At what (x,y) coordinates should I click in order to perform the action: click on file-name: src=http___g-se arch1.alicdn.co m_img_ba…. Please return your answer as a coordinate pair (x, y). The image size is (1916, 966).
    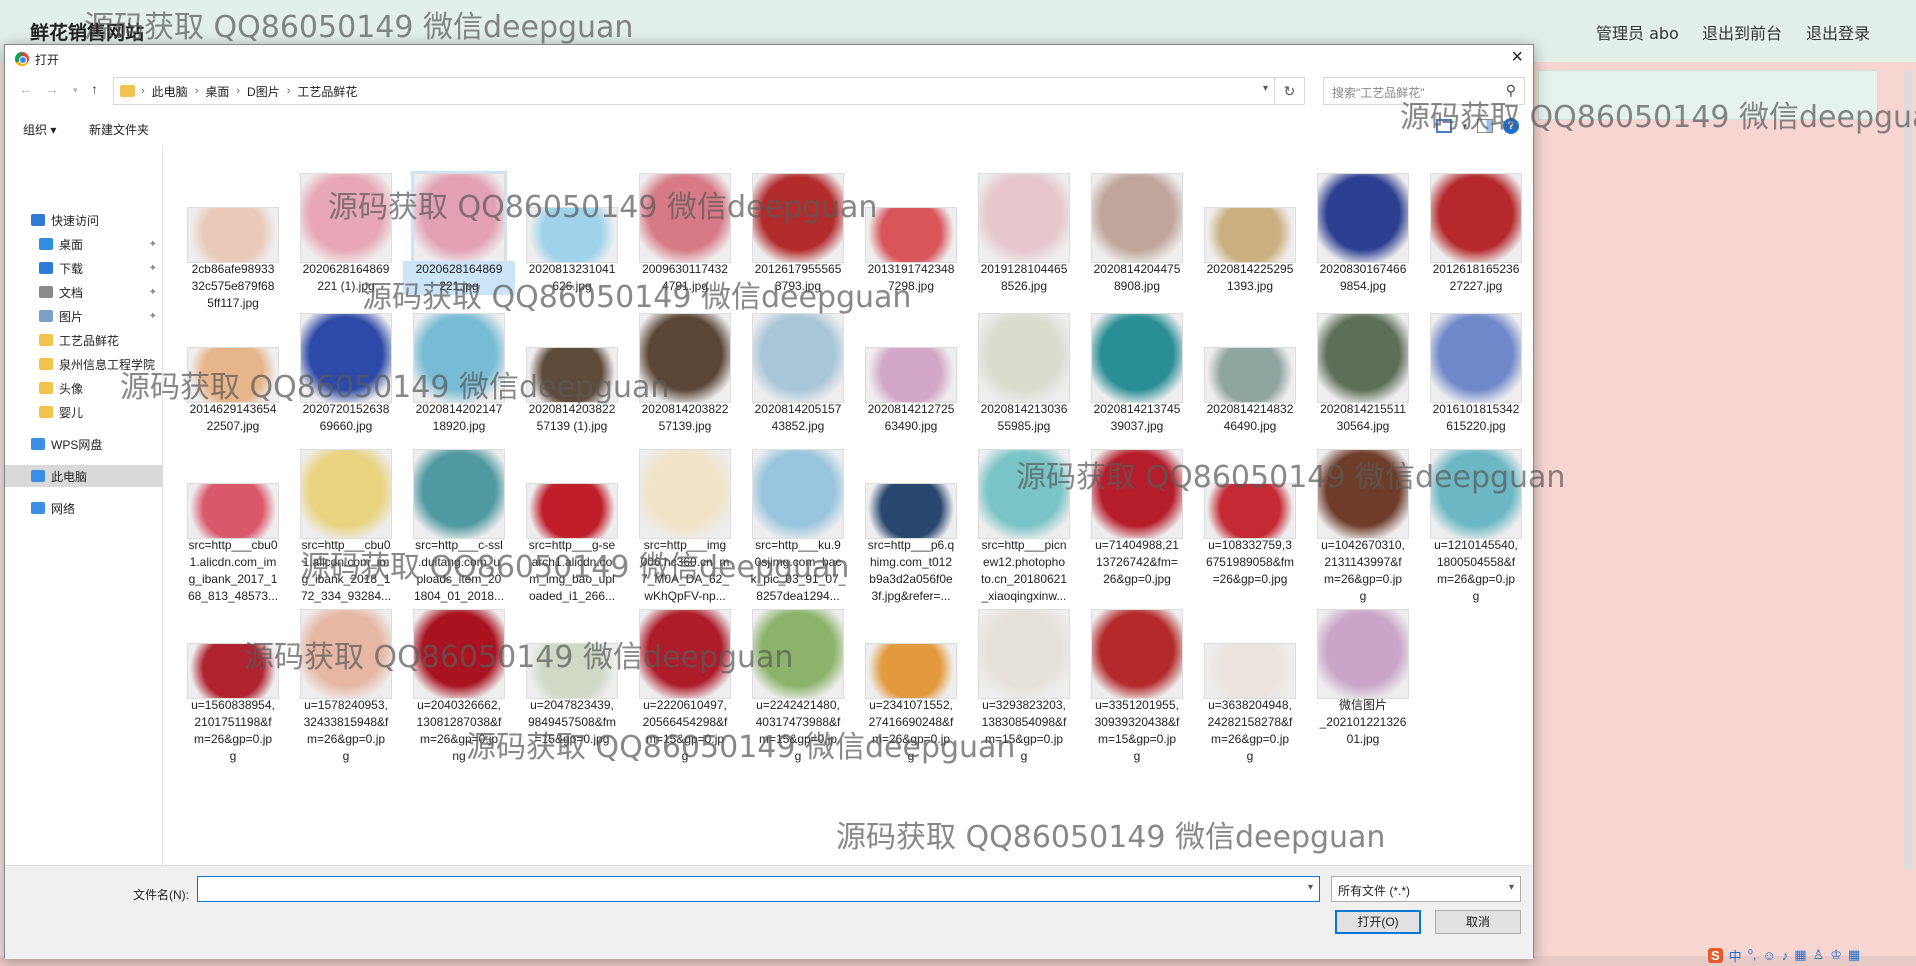
    Looking at the image, I should click on (572, 570).